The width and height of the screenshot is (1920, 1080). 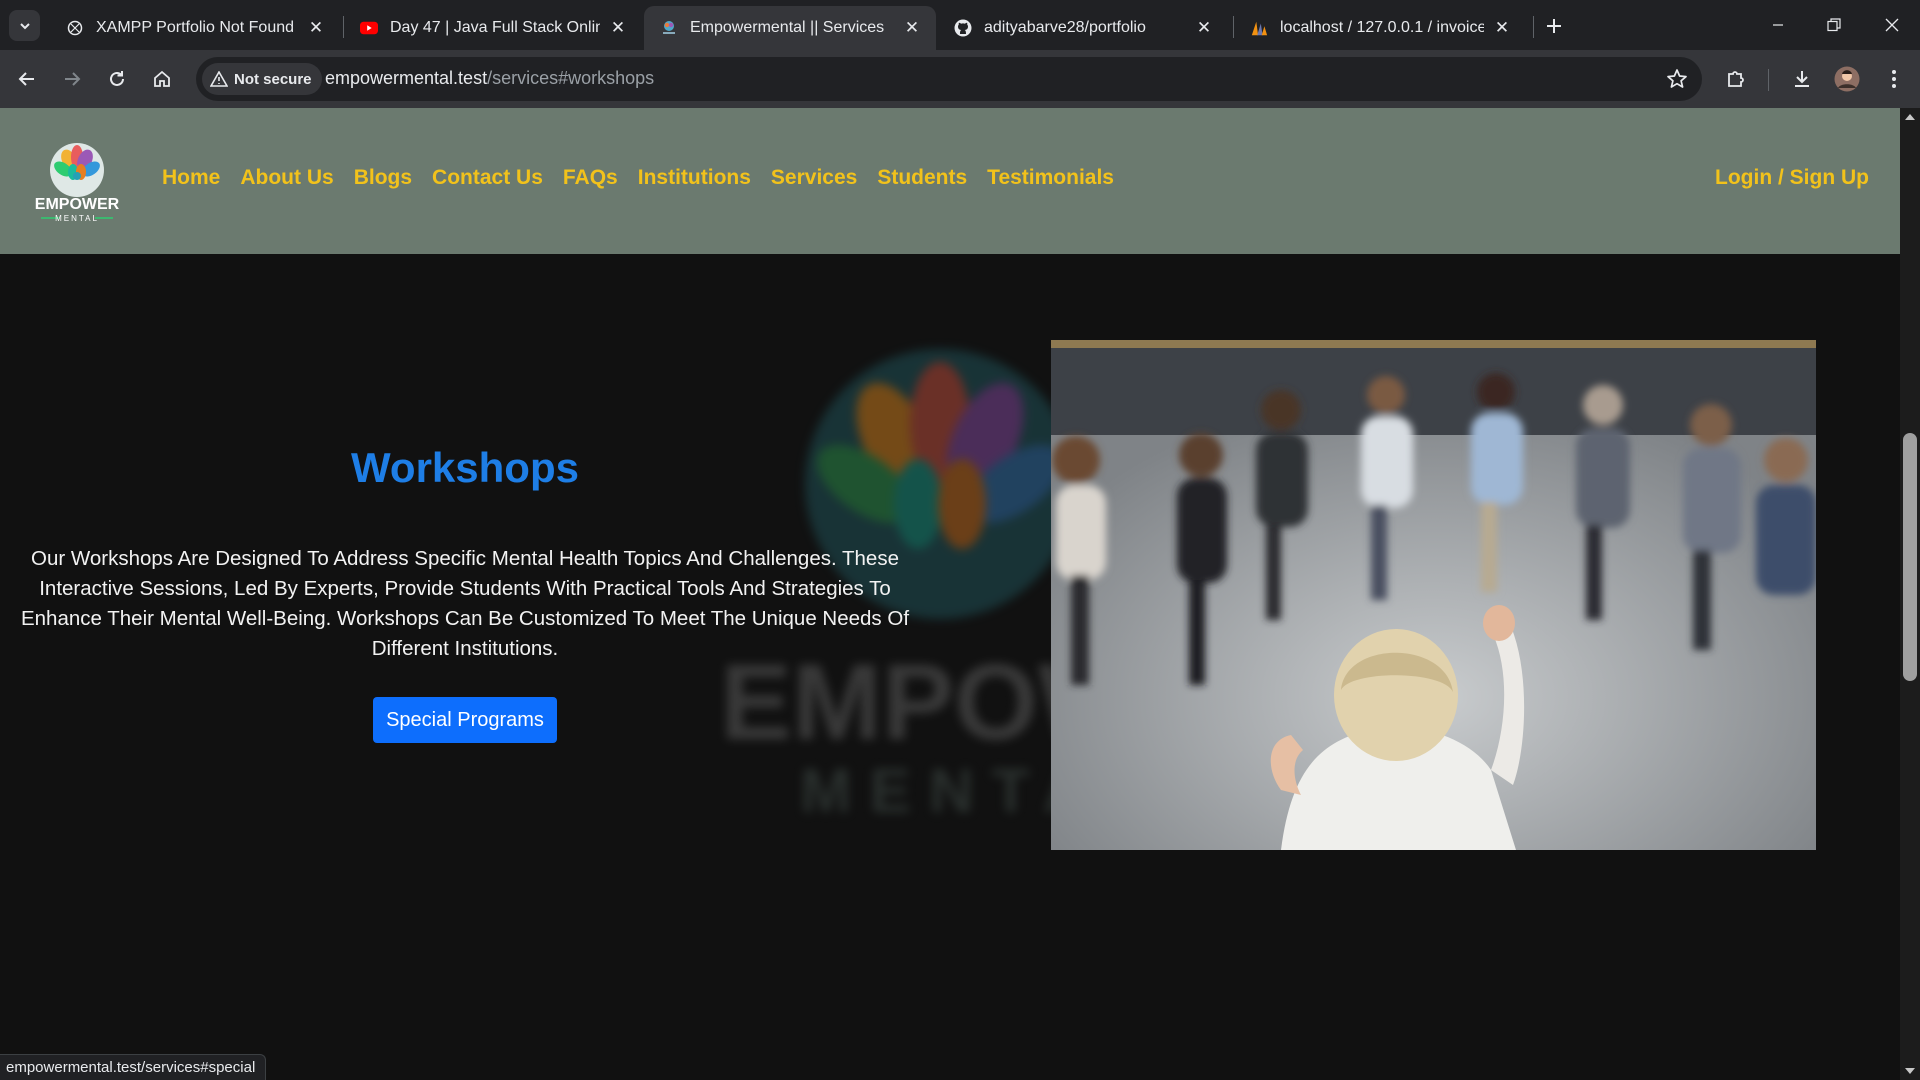 I want to click on download-icon, so click(x=1802, y=79).